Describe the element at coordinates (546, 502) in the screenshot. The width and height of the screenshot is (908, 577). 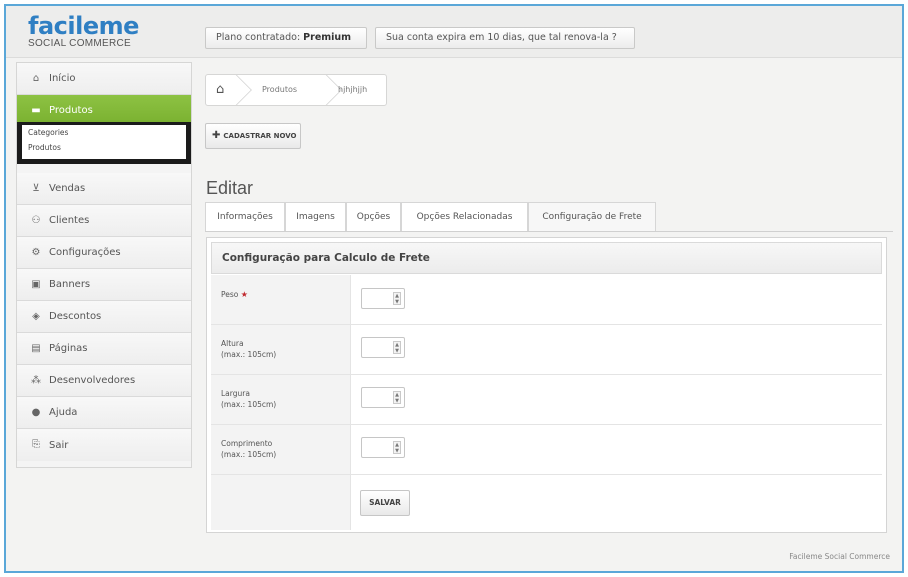
I see `actions-row` at that location.